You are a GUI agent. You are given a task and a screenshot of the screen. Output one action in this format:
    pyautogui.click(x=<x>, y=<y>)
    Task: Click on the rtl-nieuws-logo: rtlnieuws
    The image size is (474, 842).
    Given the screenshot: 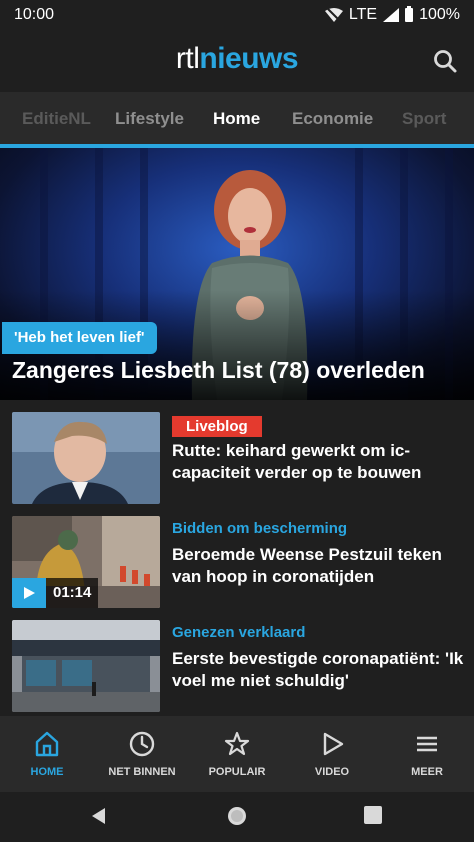 What is the action you would take?
    pyautogui.click(x=237, y=59)
    